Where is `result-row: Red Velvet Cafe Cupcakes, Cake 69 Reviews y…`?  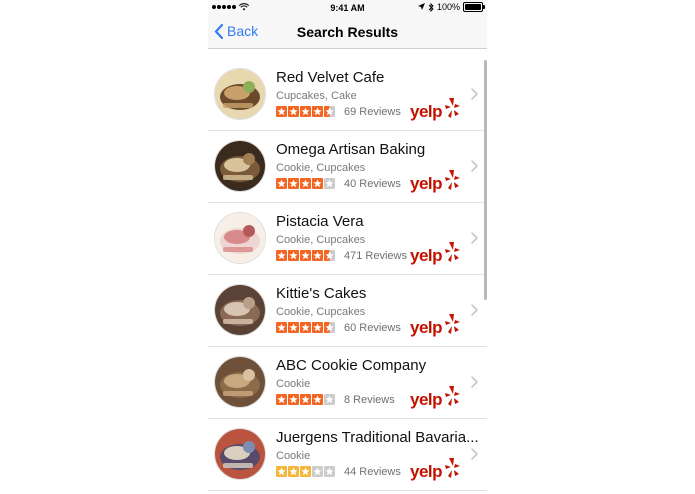 result-row: Red Velvet Cafe Cupcakes, Cake 69 Reviews y… is located at coordinates (347, 95).